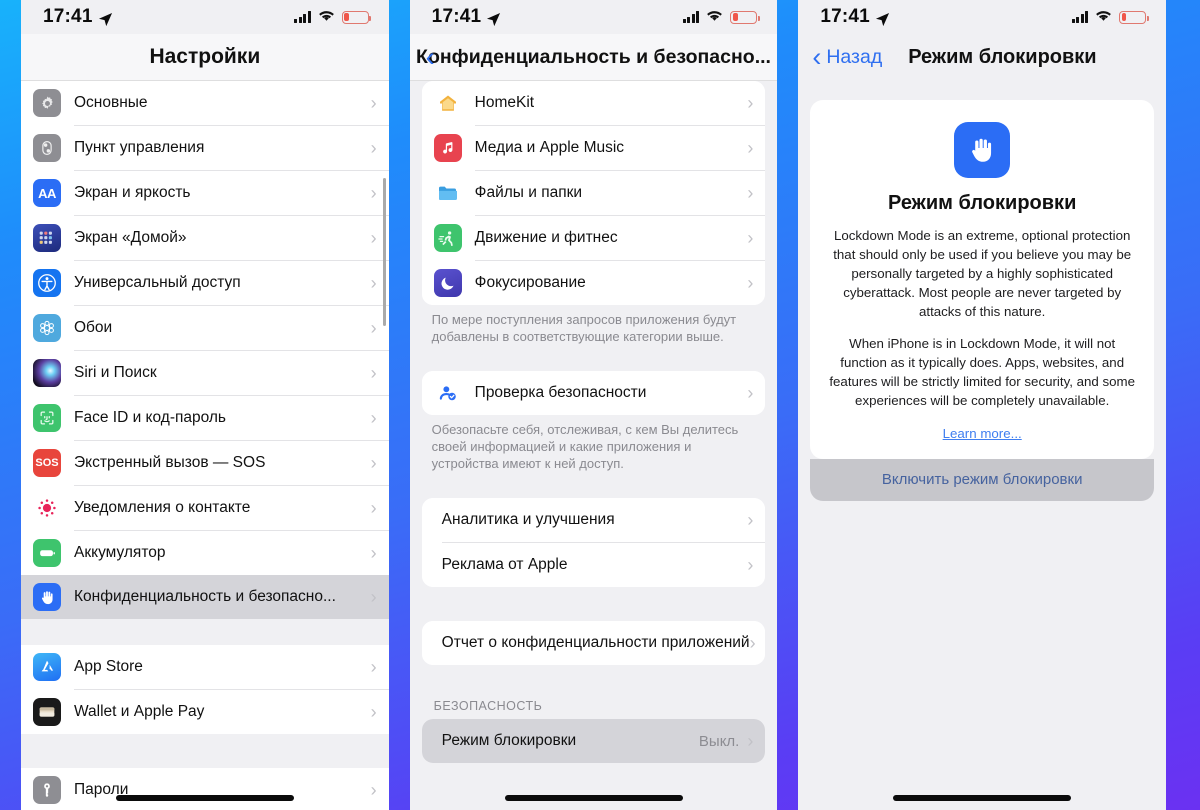 The height and width of the screenshot is (810, 1200). I want to click on row-label: Экран и яркость, so click(132, 192).